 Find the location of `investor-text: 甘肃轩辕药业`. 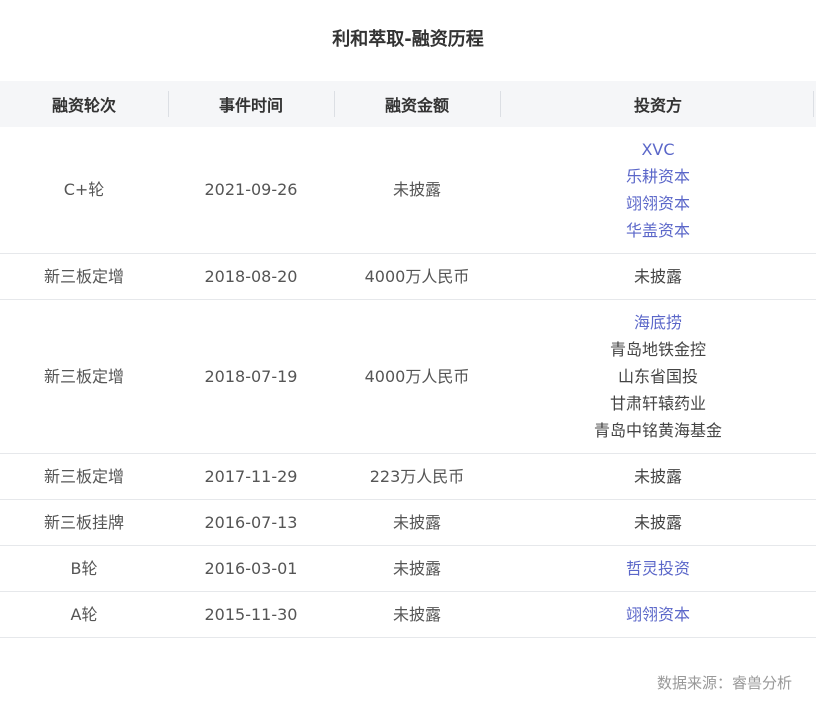

investor-text: 甘肃轩辕药业 is located at coordinates (657, 403).